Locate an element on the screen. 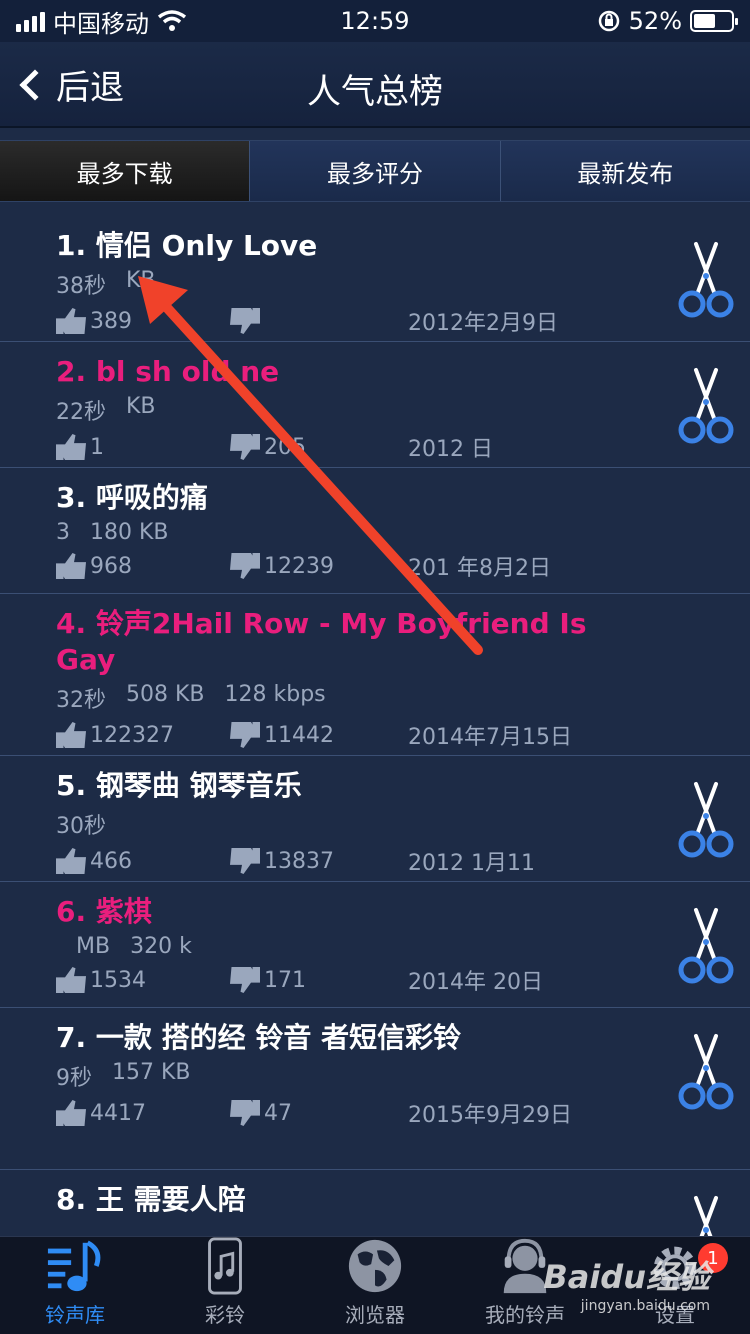 The height and width of the screenshot is (1334, 750). page-title: 人气总榜 is located at coordinates (375, 92).